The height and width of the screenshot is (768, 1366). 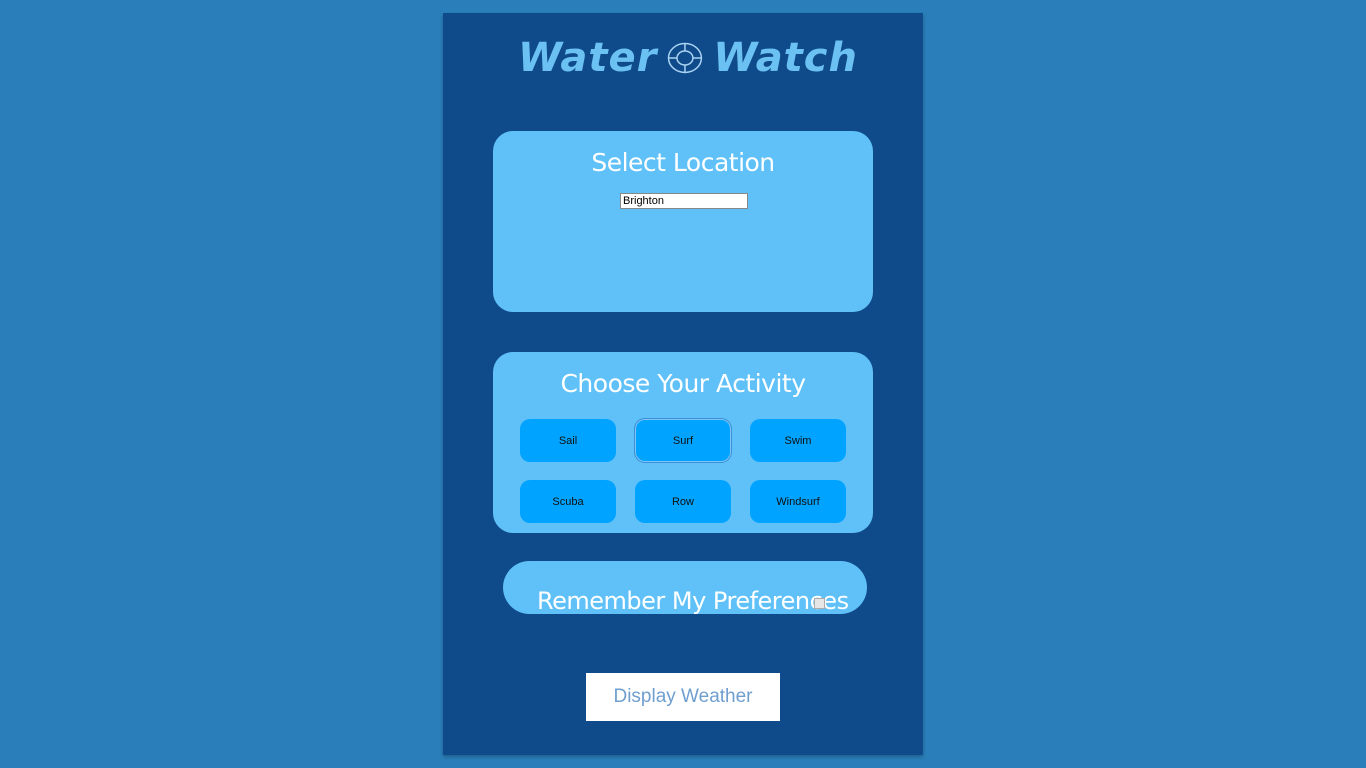 What do you see at coordinates (798, 440) in the screenshot?
I see `activity-button-swim: Swim` at bounding box center [798, 440].